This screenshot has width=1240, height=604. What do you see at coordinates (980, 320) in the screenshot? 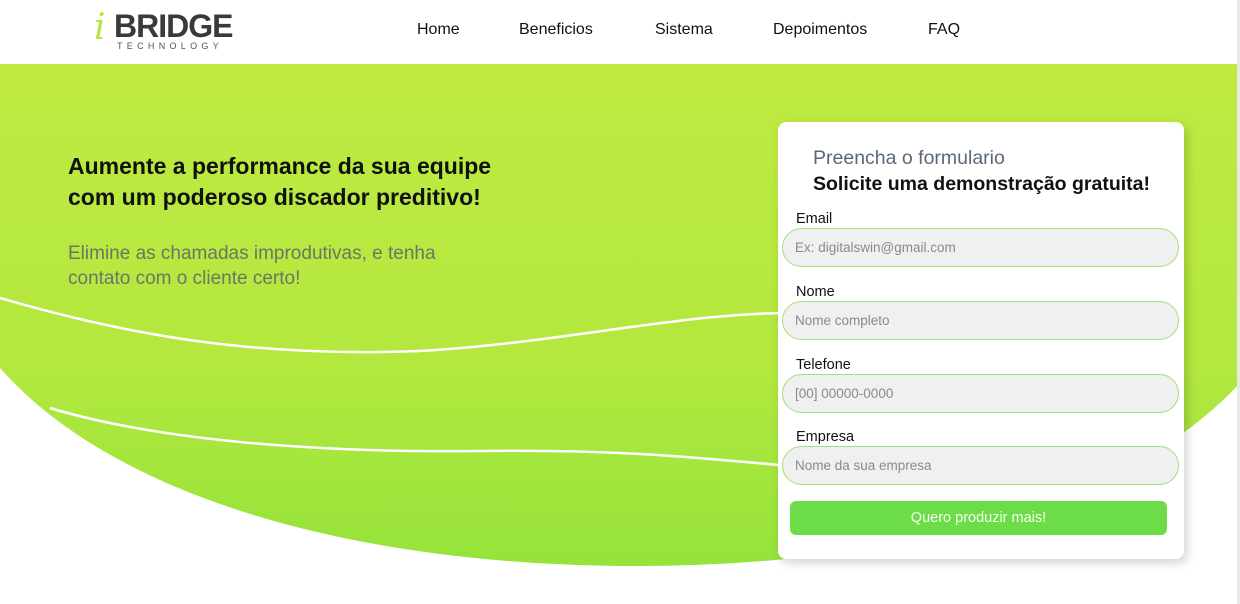
I see `nome-field` at bounding box center [980, 320].